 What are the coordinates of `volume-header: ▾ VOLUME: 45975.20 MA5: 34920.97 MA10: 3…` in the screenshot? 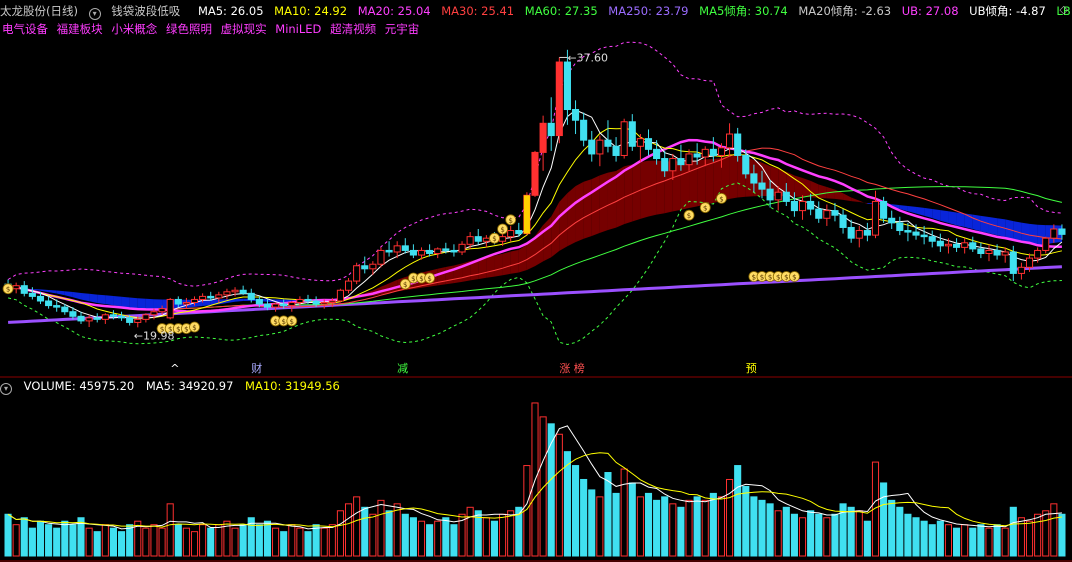 It's located at (174, 386).